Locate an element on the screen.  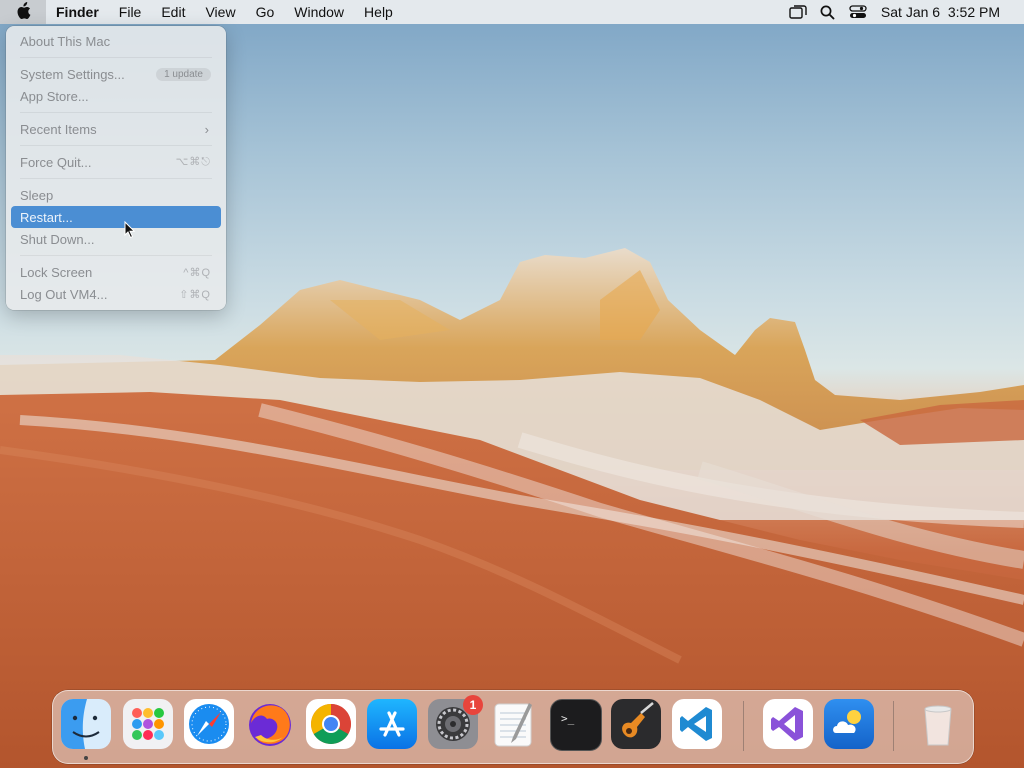
update-badge: 1 update is located at coordinates (183, 74).